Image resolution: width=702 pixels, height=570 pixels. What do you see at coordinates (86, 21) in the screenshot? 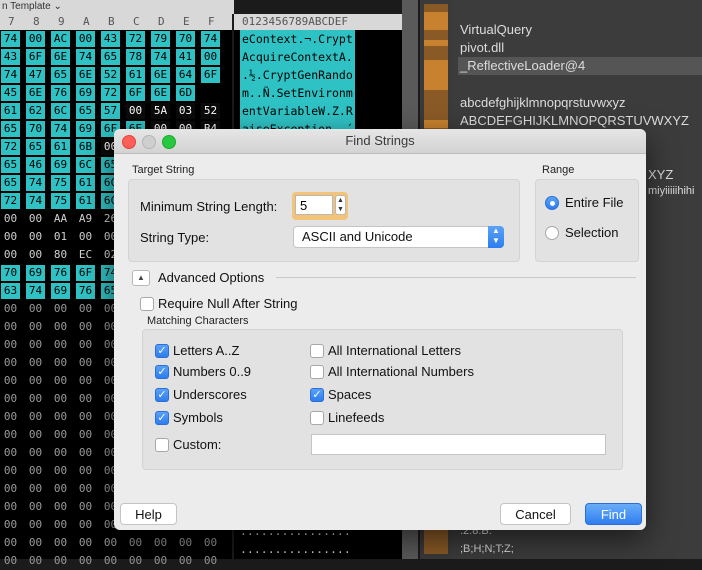
I see `hex-column-label: A` at bounding box center [86, 21].